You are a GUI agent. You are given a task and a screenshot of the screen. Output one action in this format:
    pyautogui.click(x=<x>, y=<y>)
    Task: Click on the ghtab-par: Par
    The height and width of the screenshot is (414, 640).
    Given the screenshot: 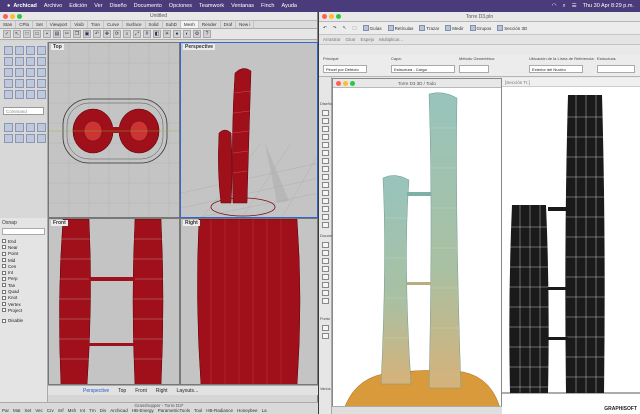 What is the action you would take?
    pyautogui.click(x=5, y=410)
    